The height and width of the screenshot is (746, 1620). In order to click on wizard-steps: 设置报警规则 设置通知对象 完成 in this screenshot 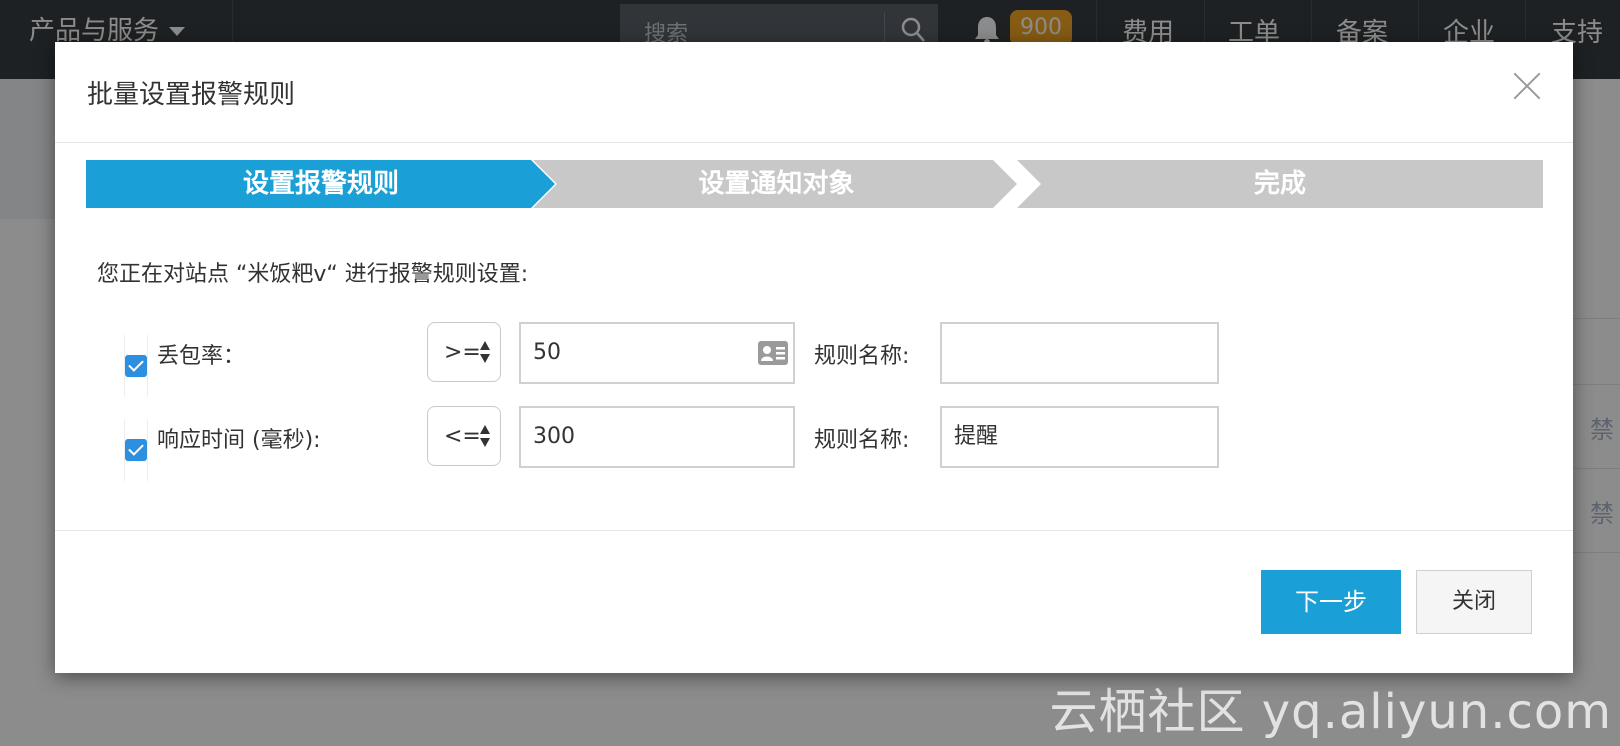, I will do `click(814, 184)`.